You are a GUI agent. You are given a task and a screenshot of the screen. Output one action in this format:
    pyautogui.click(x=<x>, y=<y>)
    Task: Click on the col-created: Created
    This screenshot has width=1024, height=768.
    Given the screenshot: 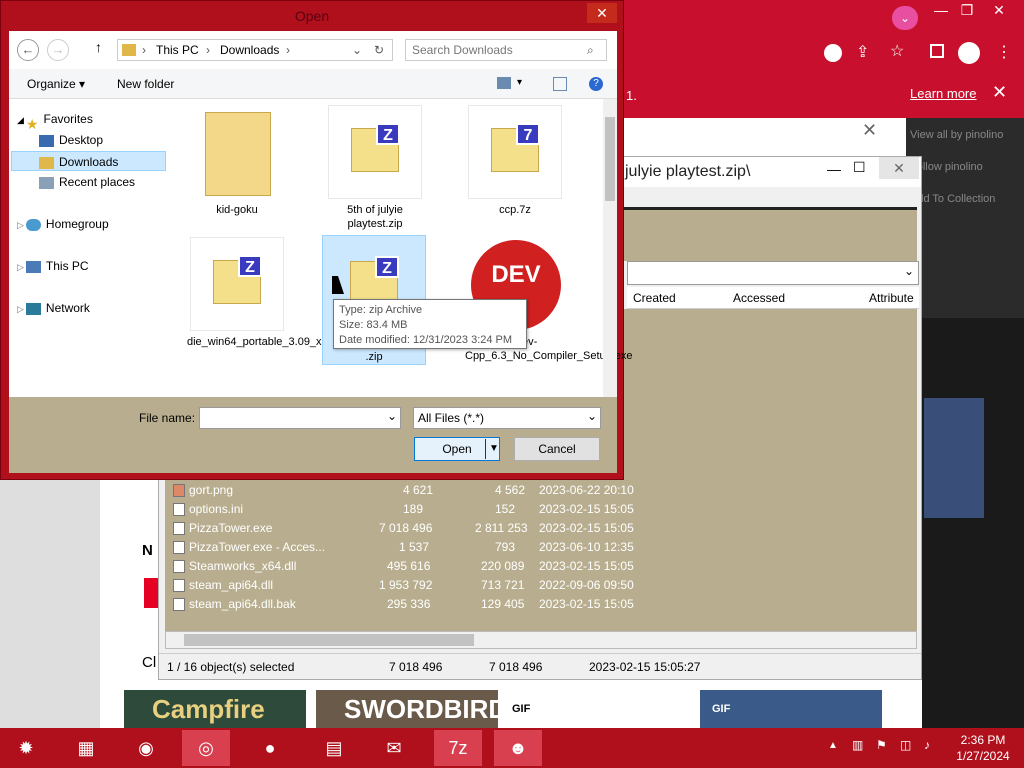 What is the action you would take?
    pyautogui.click(x=654, y=298)
    